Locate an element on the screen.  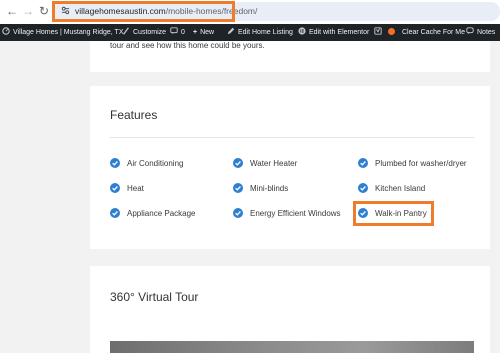
admin-comments: 0 is located at coordinates (177, 32).